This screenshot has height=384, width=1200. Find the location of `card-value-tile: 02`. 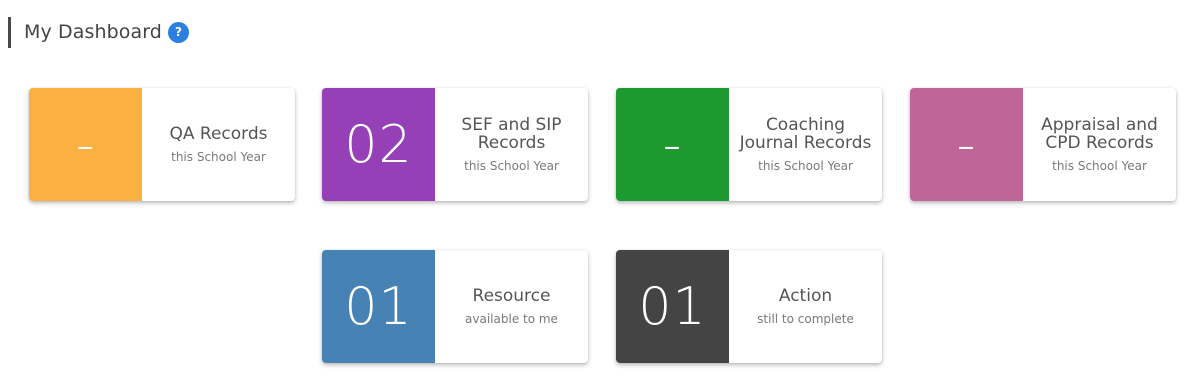

card-value-tile: 02 is located at coordinates (378, 144).